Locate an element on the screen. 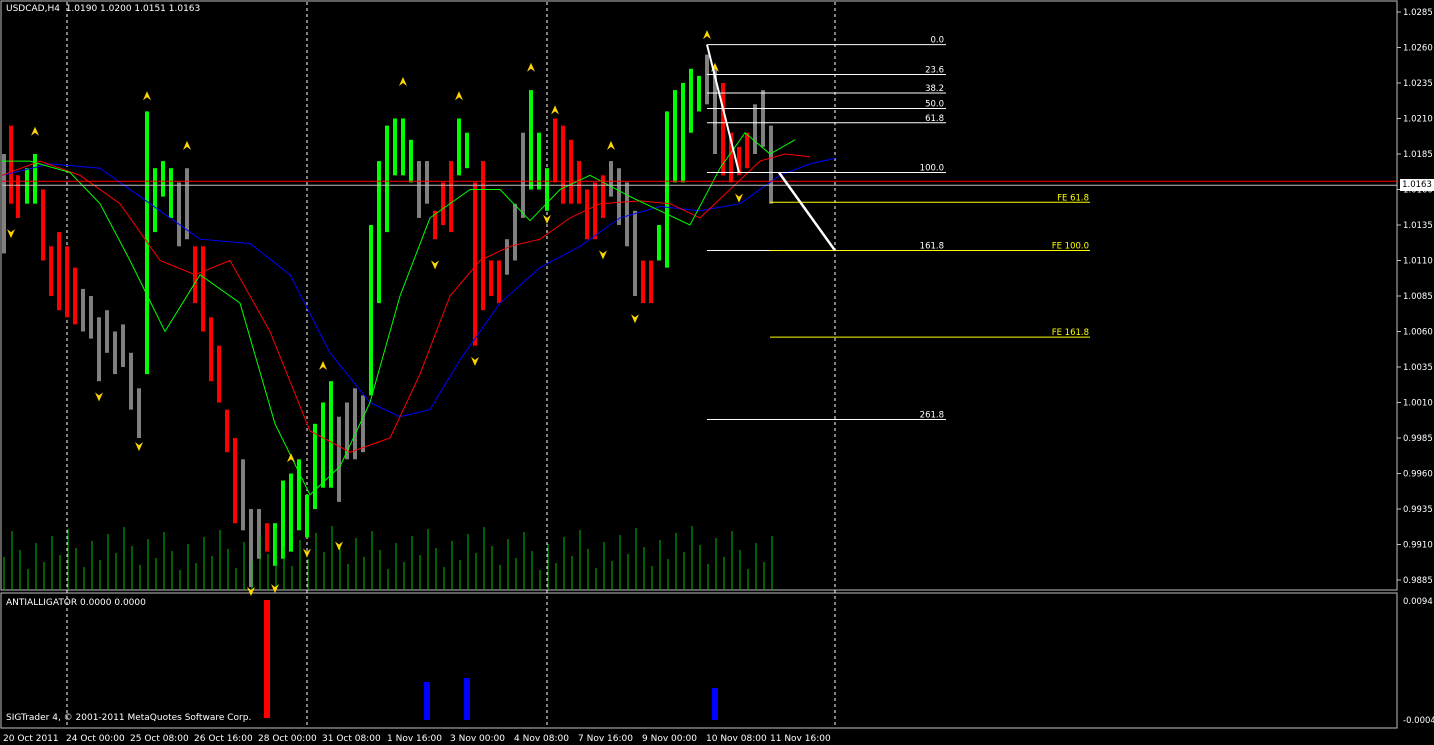 Image resolution: width=1434 pixels, height=745 pixels. fib-level-label: 38.2 is located at coordinates (934, 89).